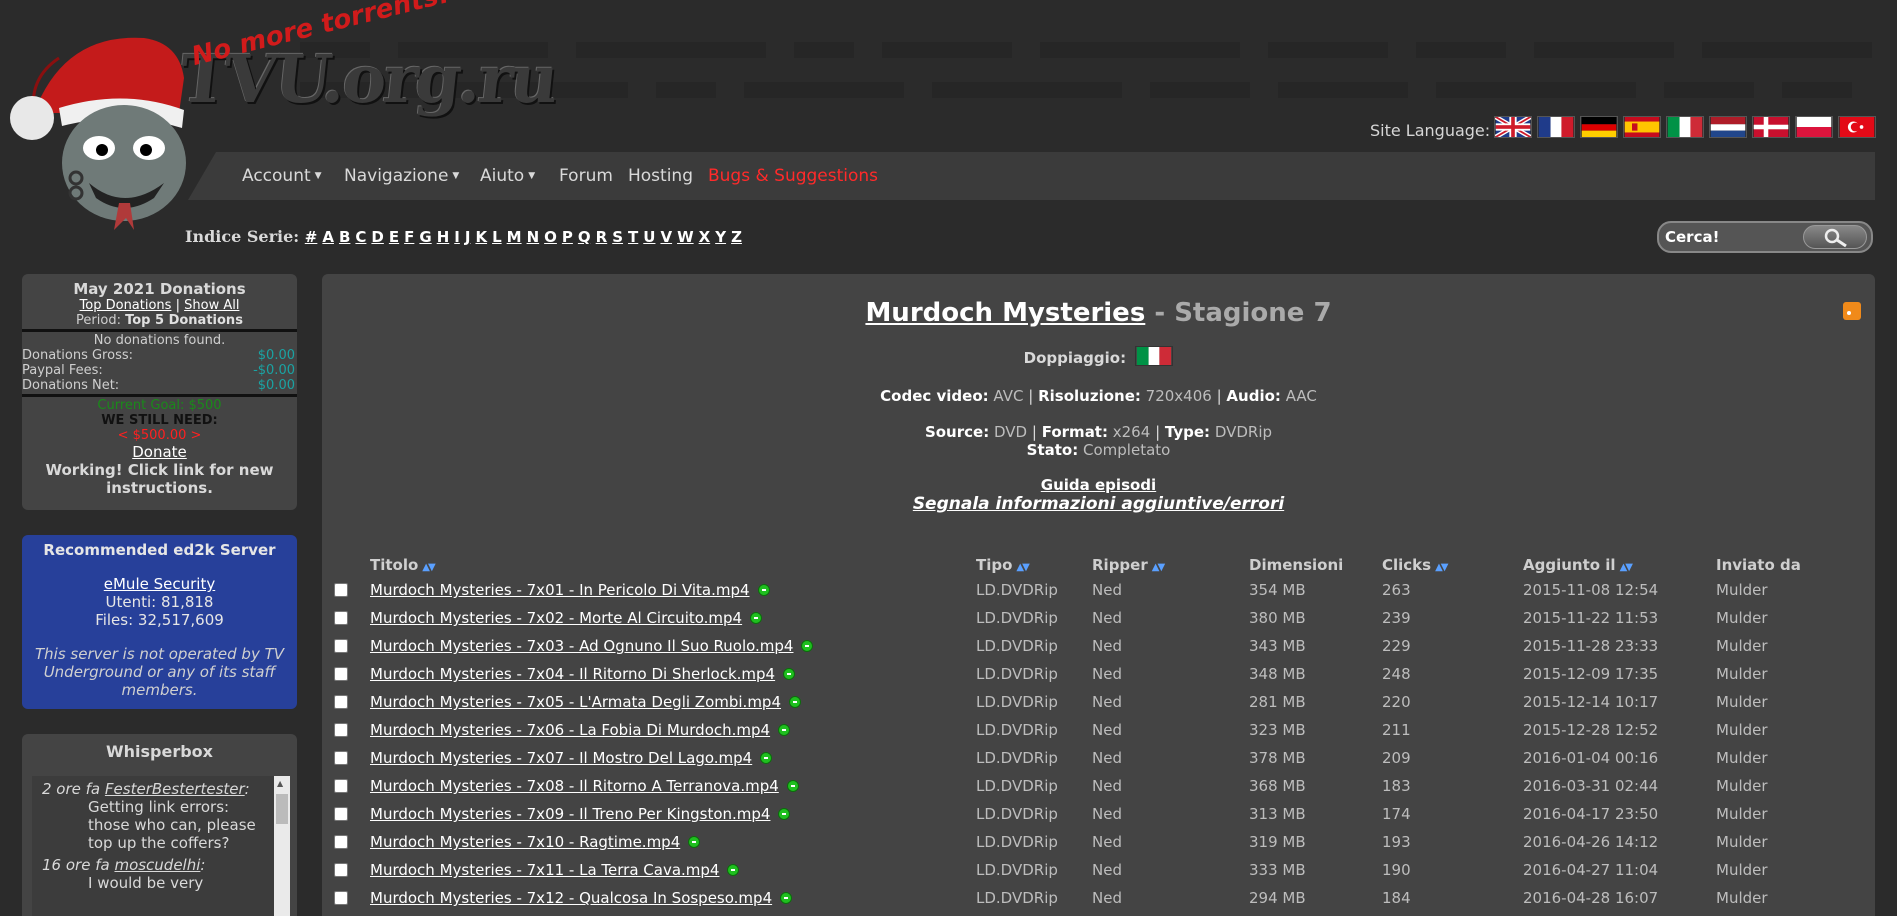 The height and width of the screenshot is (916, 1897). What do you see at coordinates (666, 237) in the screenshot?
I see `series-index-letter: V` at bounding box center [666, 237].